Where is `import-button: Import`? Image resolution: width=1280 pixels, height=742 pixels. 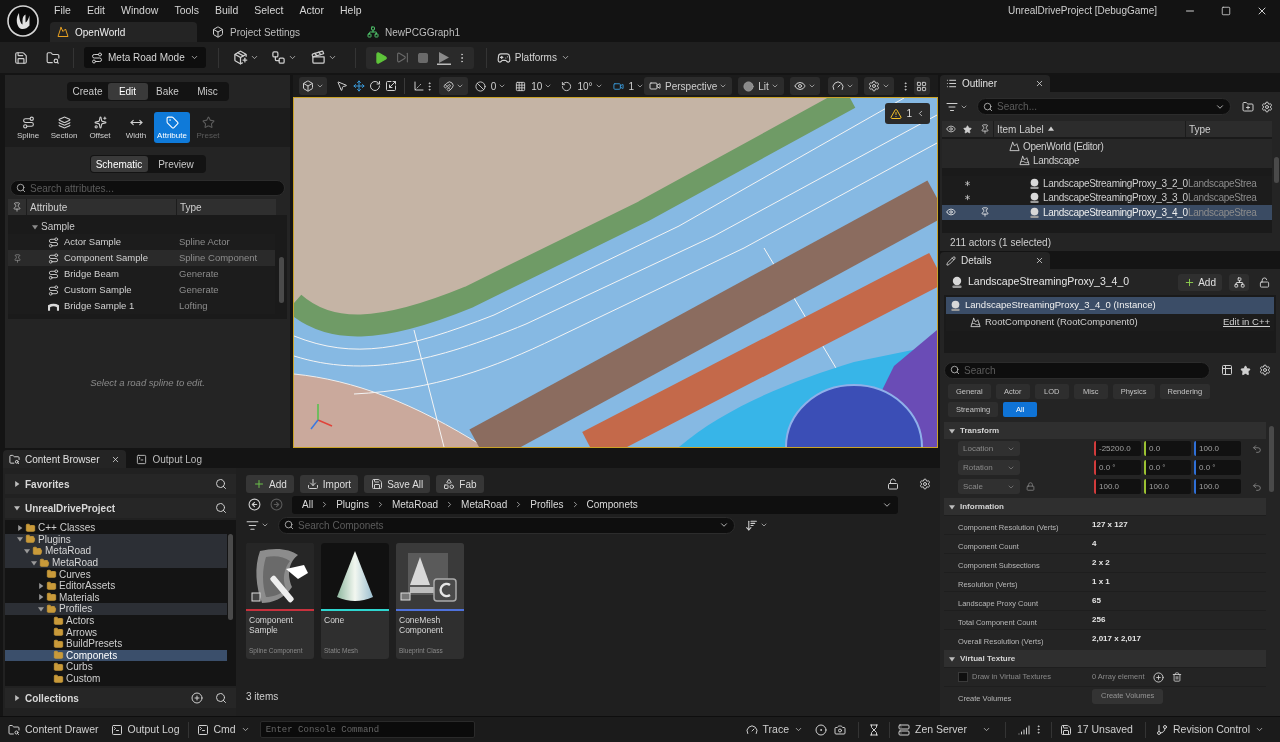 import-button: Import is located at coordinates (329, 484).